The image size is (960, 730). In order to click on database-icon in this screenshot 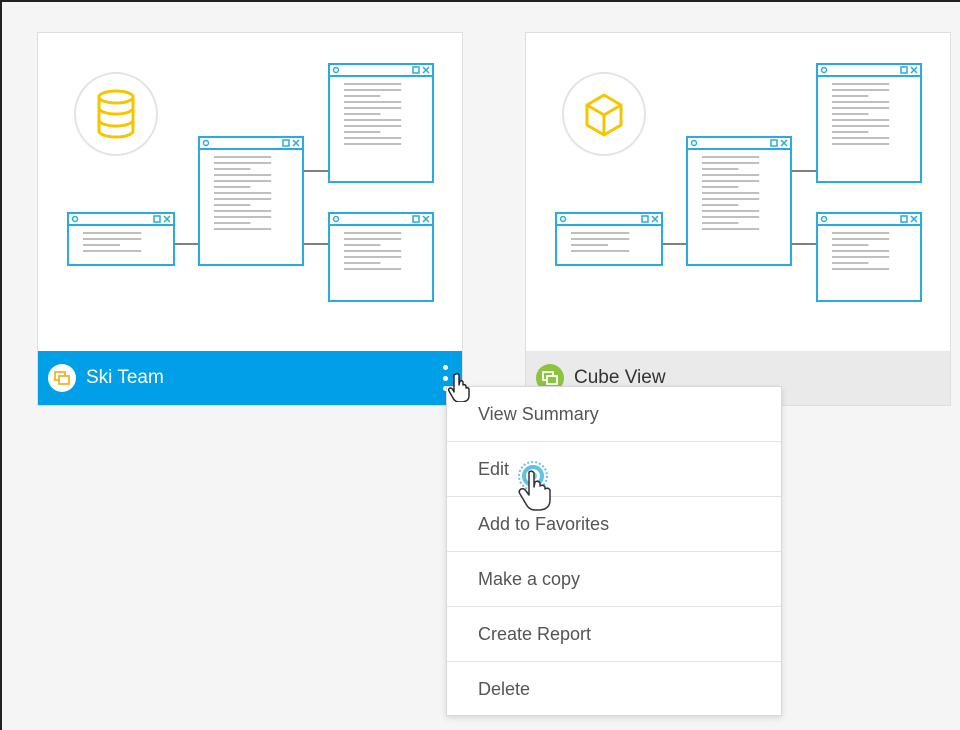, I will do `click(116, 114)`.